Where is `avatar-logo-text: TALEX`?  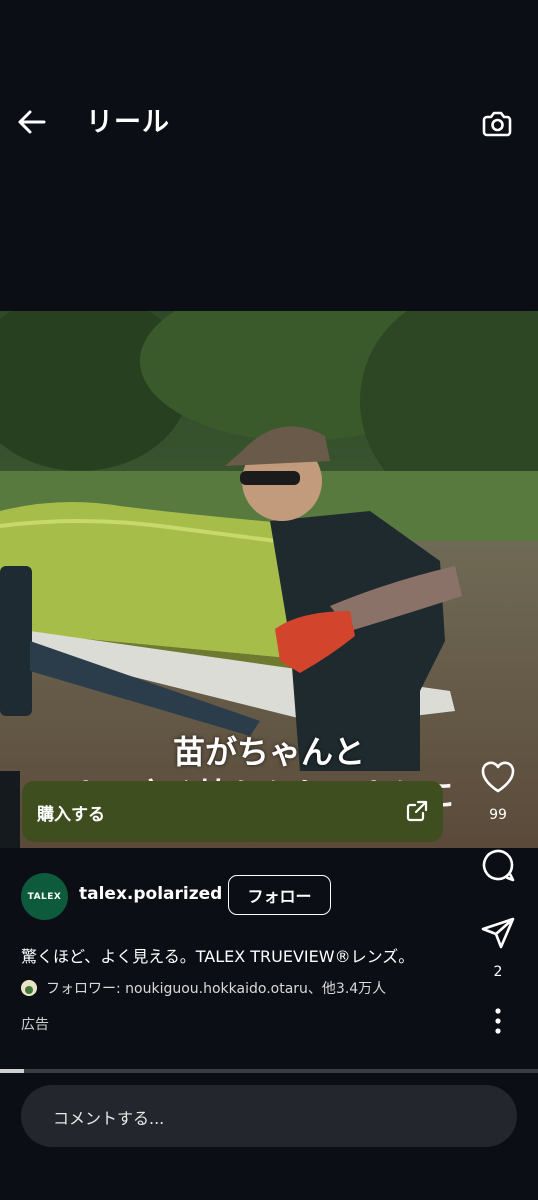
avatar-logo-text: TALEX is located at coordinates (44, 896).